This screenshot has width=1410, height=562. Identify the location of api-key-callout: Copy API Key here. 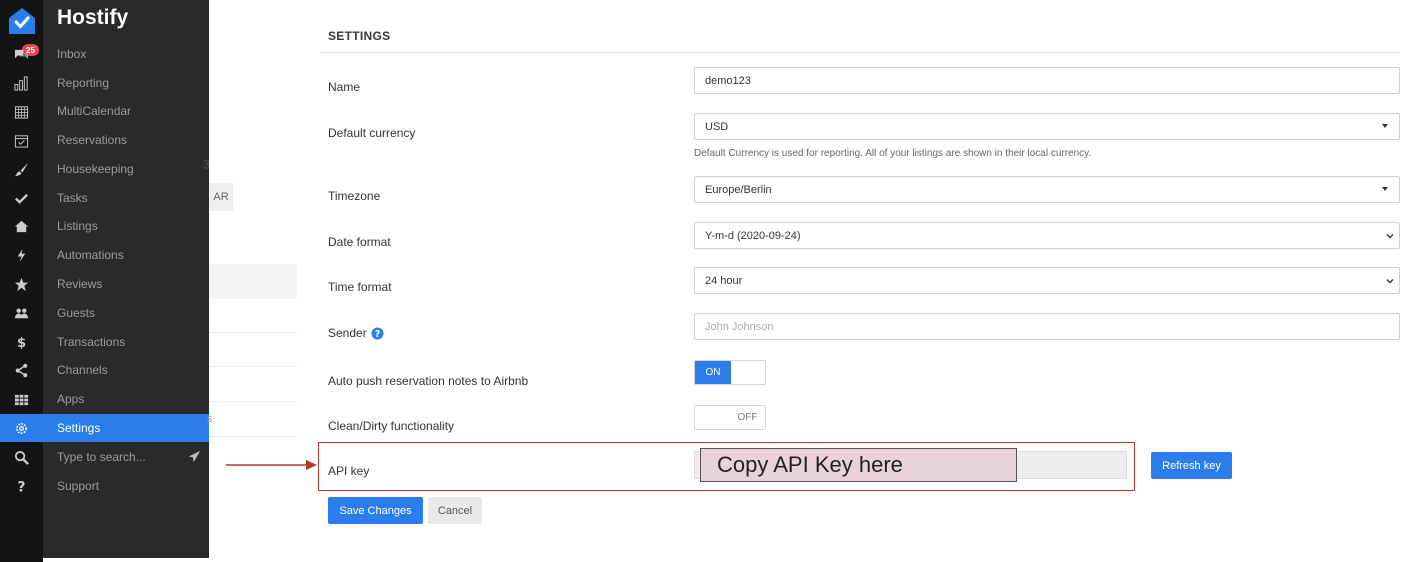
(858, 465).